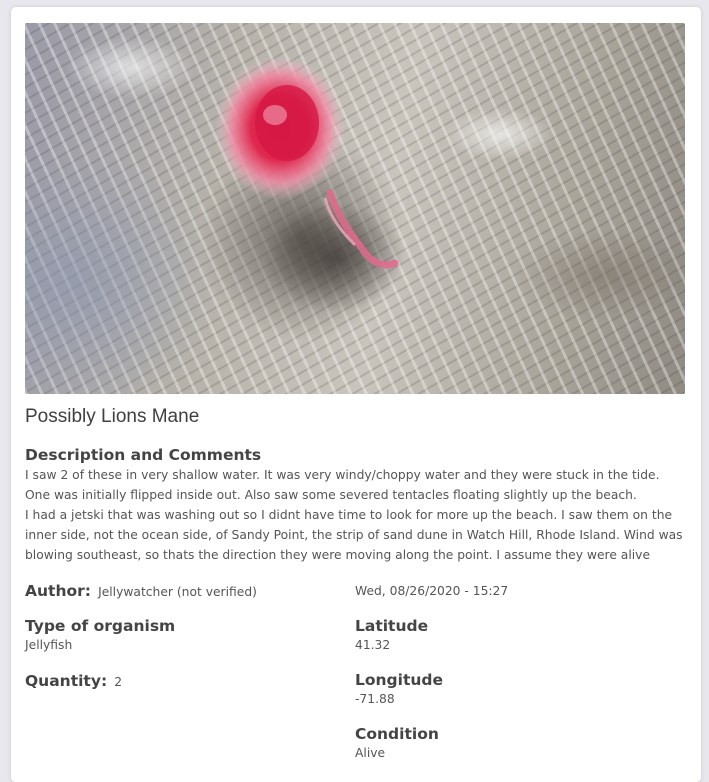 The height and width of the screenshot is (782, 709). Describe the element at coordinates (49, 645) in the screenshot. I see `organism-value: Jellyfish` at that location.